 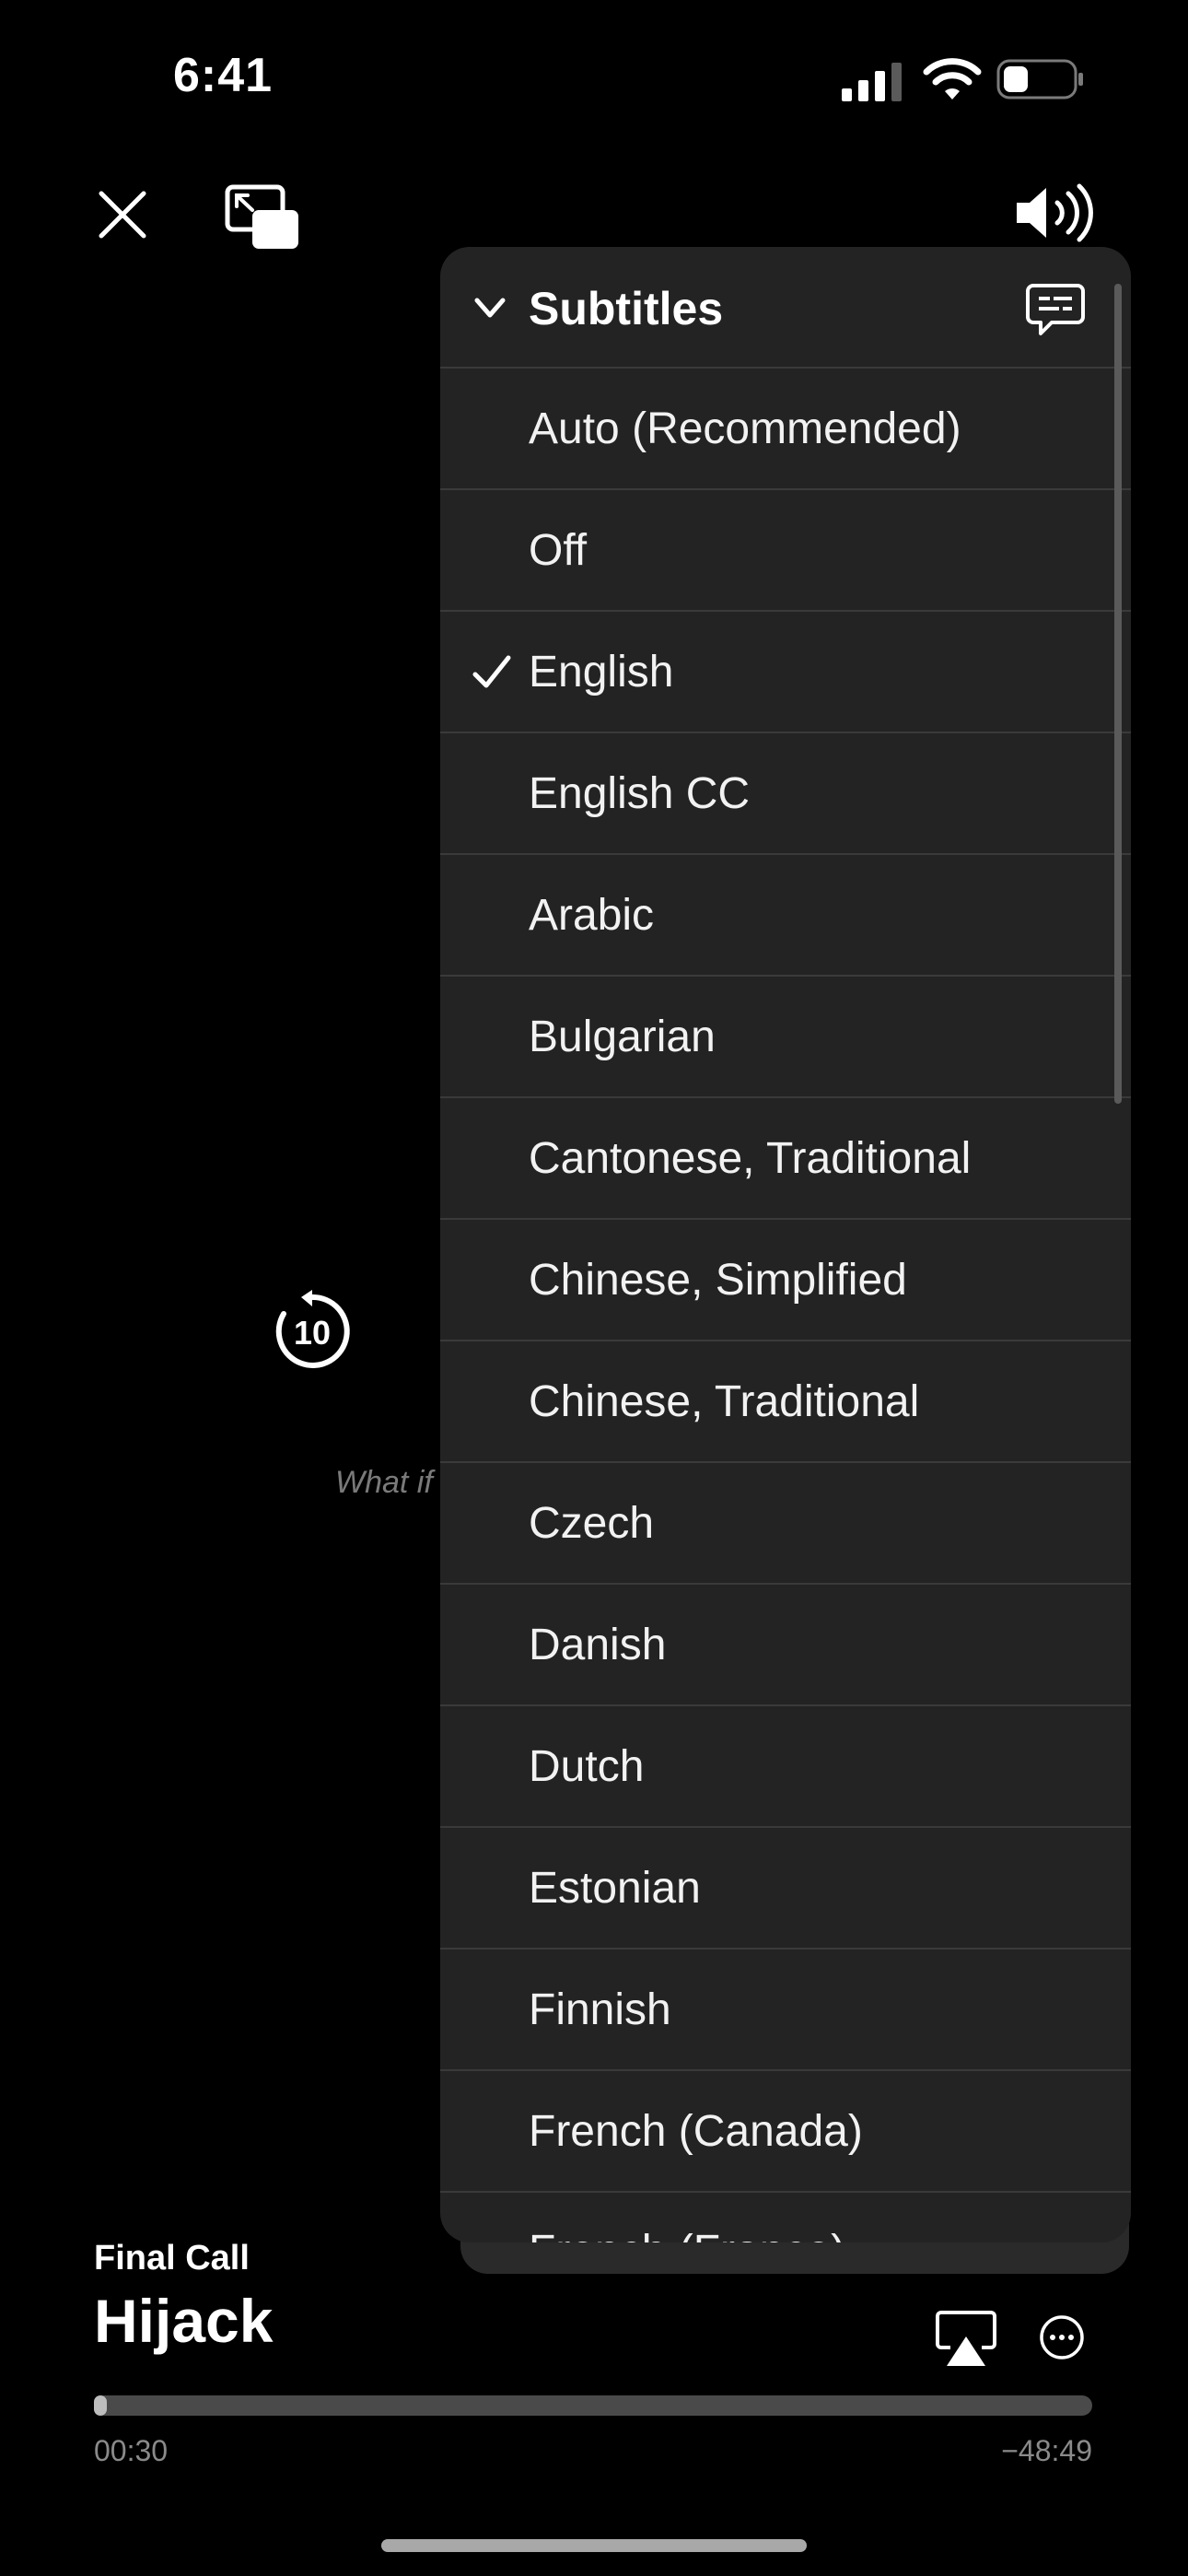 I want to click on picture-in-picture-icon, so click(x=261, y=216).